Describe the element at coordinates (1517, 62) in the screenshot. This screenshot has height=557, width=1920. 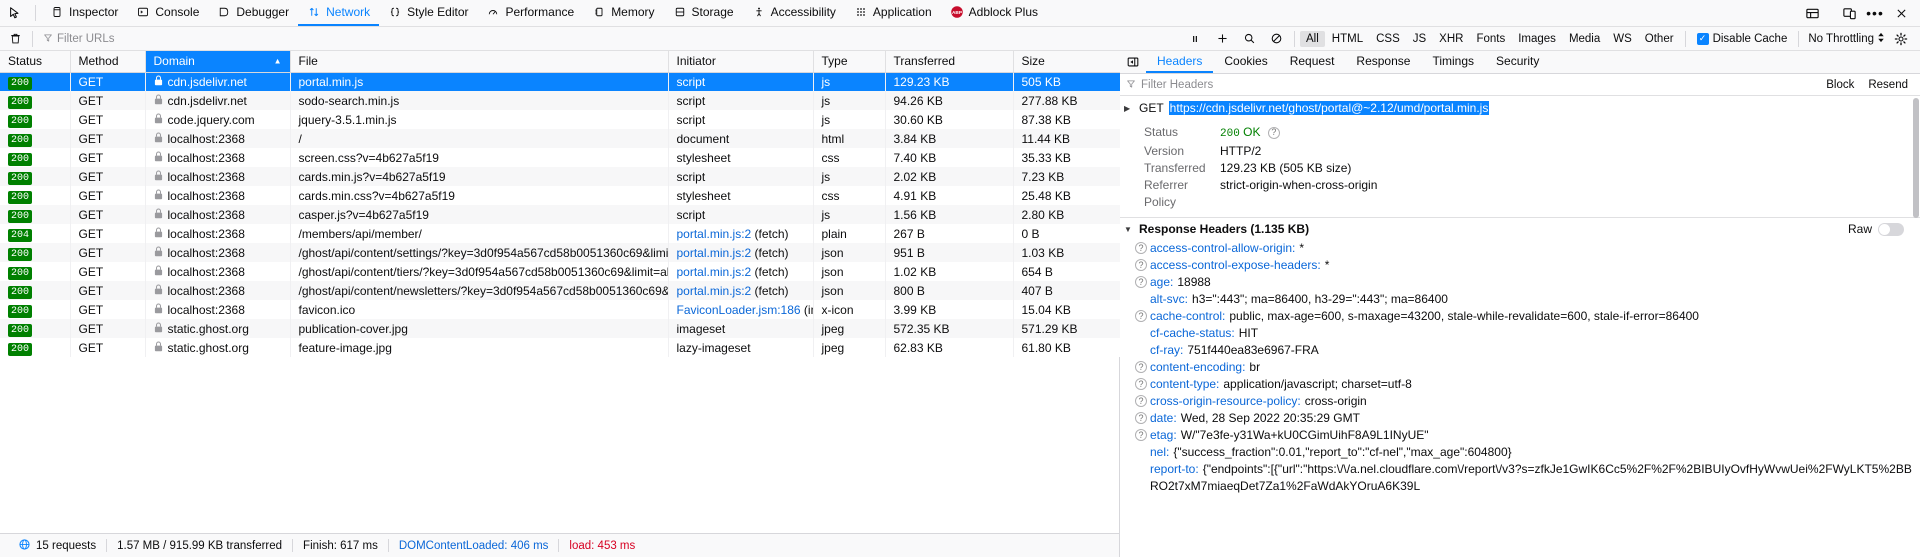
I see `details-tab-security: Security` at that location.